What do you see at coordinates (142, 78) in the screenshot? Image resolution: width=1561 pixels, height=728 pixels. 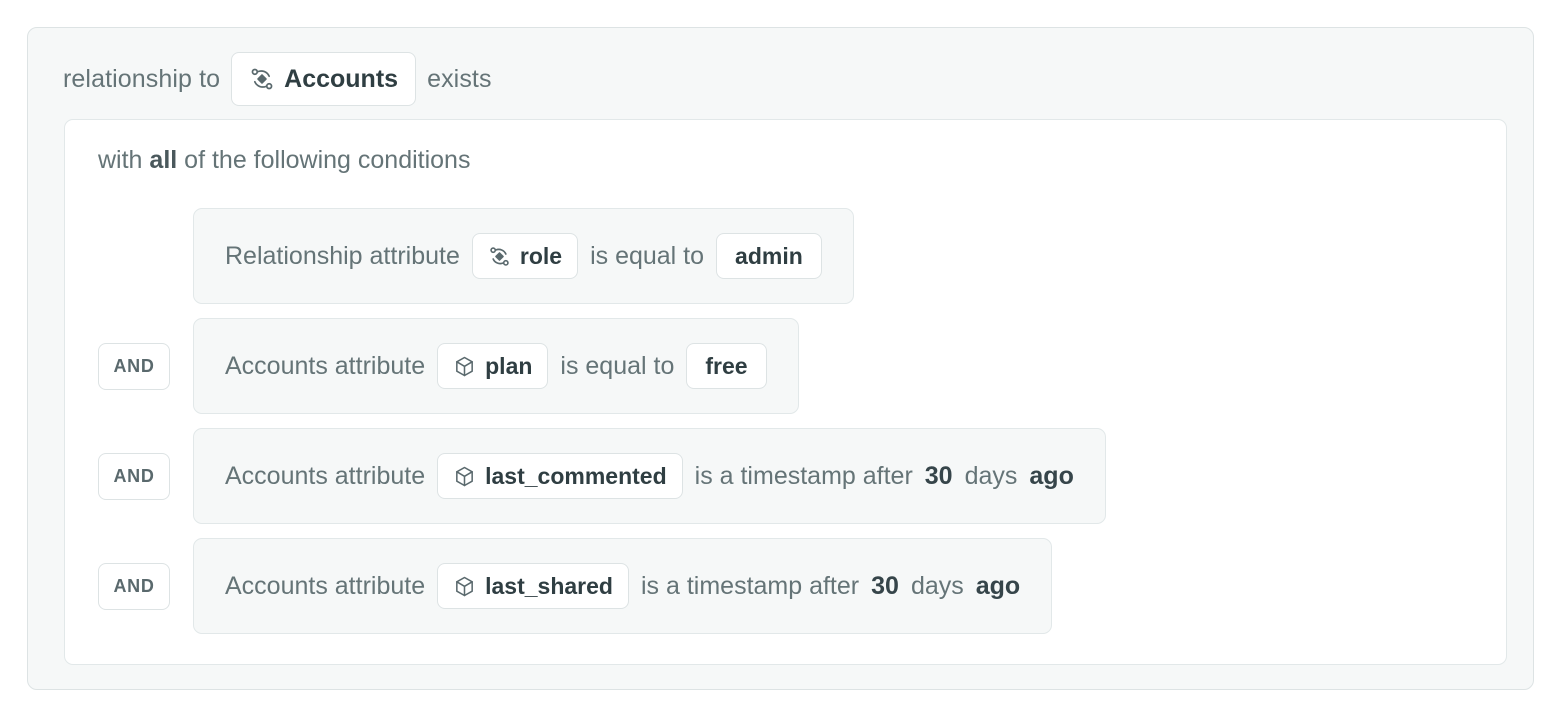 I see `relationship-prefix-label: relationship to` at bounding box center [142, 78].